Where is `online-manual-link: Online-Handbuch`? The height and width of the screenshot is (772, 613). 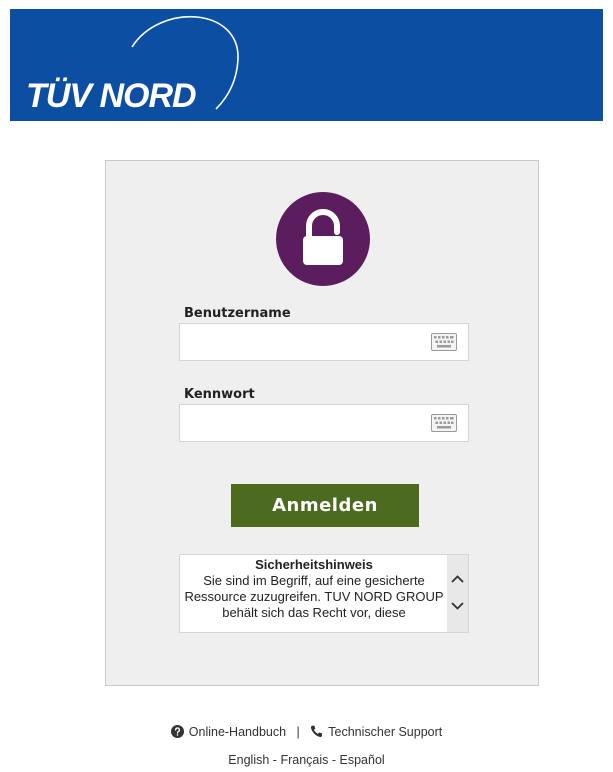
online-manual-link: Online-Handbuch is located at coordinates (228, 732).